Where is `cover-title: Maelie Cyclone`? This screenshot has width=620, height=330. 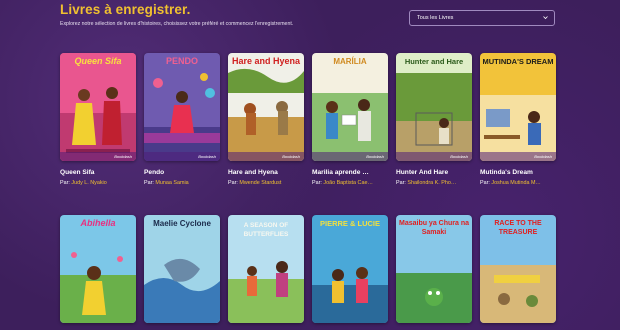 cover-title: Maelie Cyclone is located at coordinates (182, 223).